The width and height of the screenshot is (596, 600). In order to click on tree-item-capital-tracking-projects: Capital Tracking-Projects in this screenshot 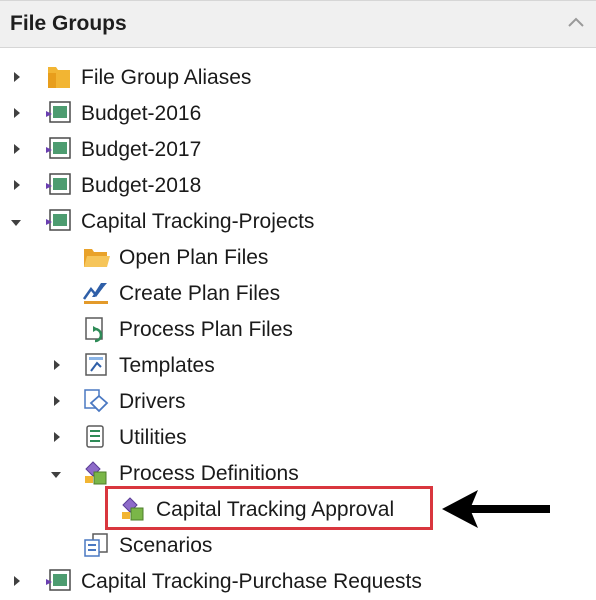, I will do `click(197, 222)`.